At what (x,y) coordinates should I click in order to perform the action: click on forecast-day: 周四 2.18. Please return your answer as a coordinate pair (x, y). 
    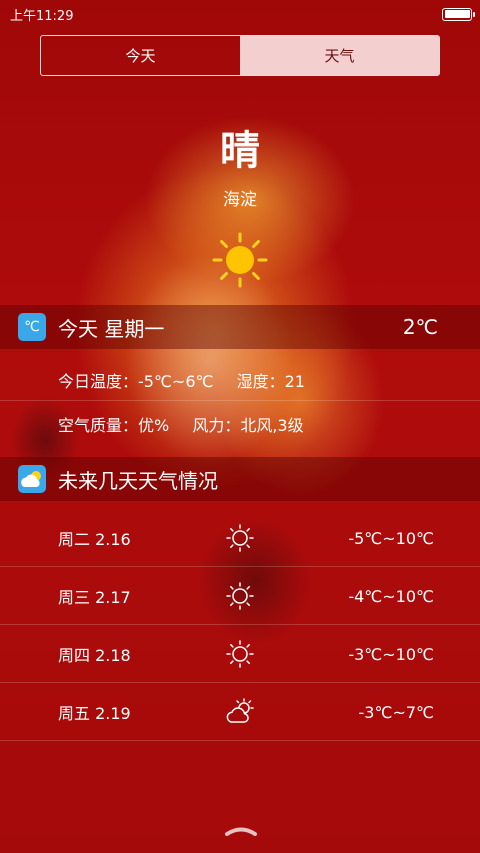
    Looking at the image, I should click on (94, 655).